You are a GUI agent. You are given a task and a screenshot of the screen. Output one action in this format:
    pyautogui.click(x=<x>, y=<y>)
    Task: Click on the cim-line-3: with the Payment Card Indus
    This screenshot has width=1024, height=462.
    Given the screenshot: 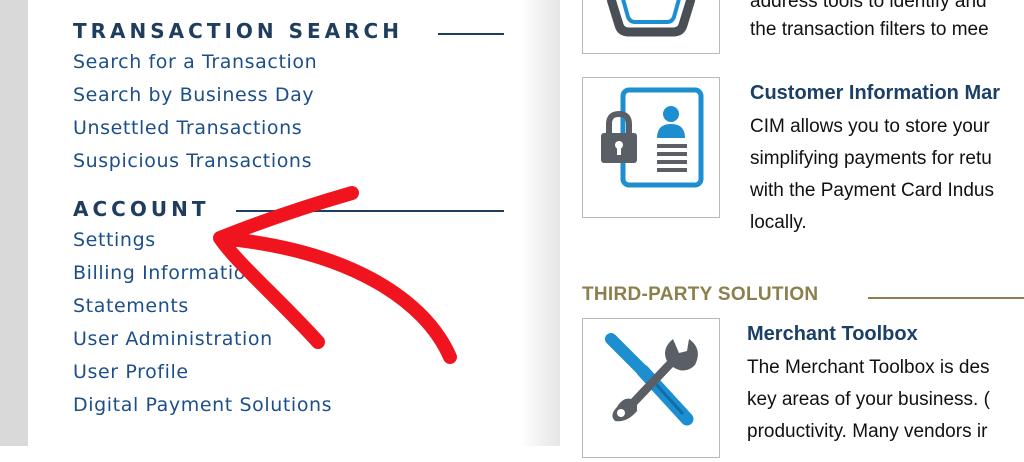 What is the action you would take?
    pyautogui.click(x=872, y=190)
    